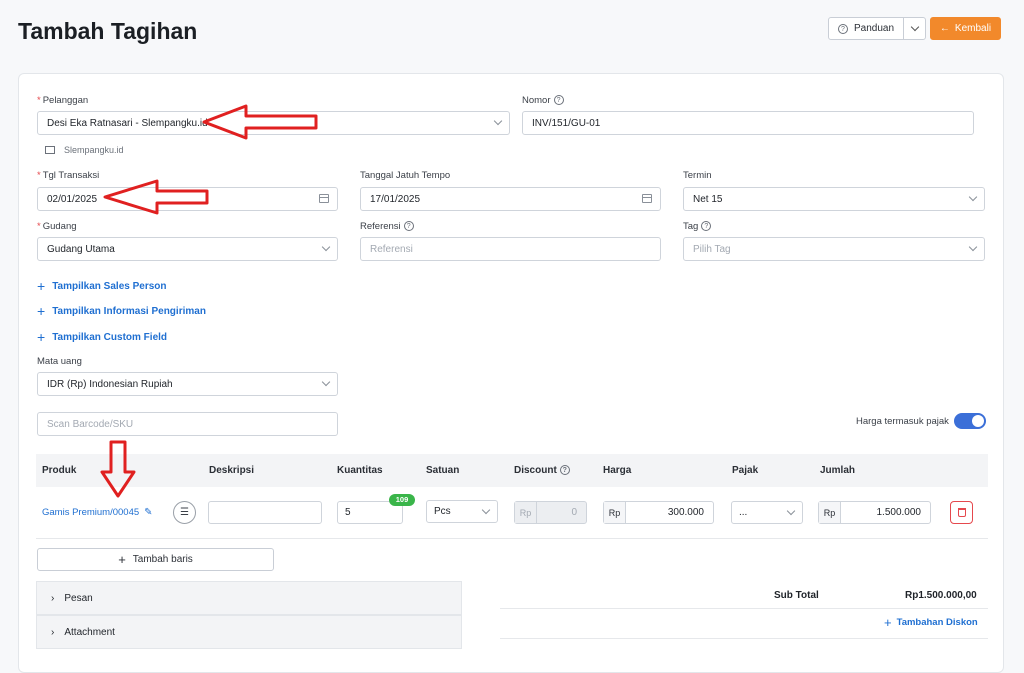 The height and width of the screenshot is (673, 1024). Describe the element at coordinates (874, 28) in the screenshot. I see `guide-button-label: Panduan` at that location.